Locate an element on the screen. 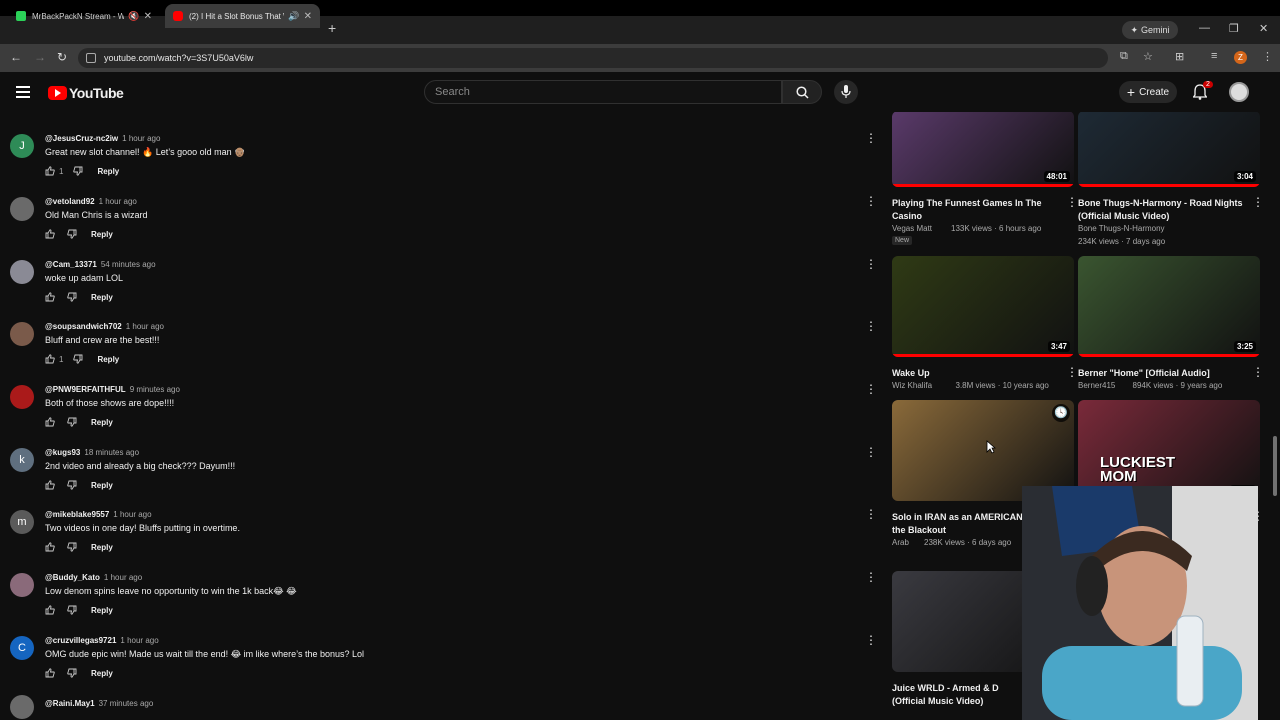 The image size is (1280, 720). commenter-avatar: m is located at coordinates (22, 522).